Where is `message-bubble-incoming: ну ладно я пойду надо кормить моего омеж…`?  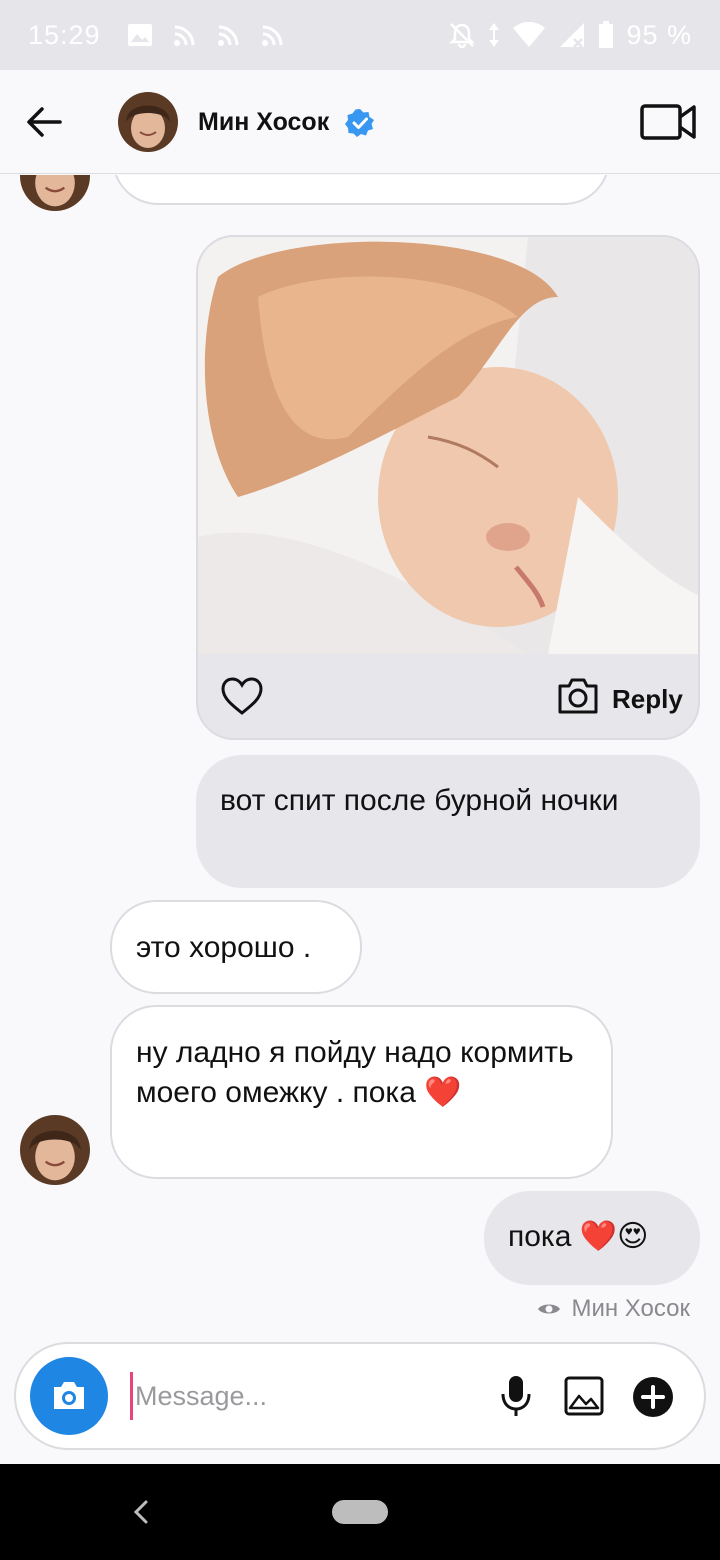
message-bubble-incoming: ну ладно я пойду надо кормить моего омеж… is located at coordinates (361, 1092).